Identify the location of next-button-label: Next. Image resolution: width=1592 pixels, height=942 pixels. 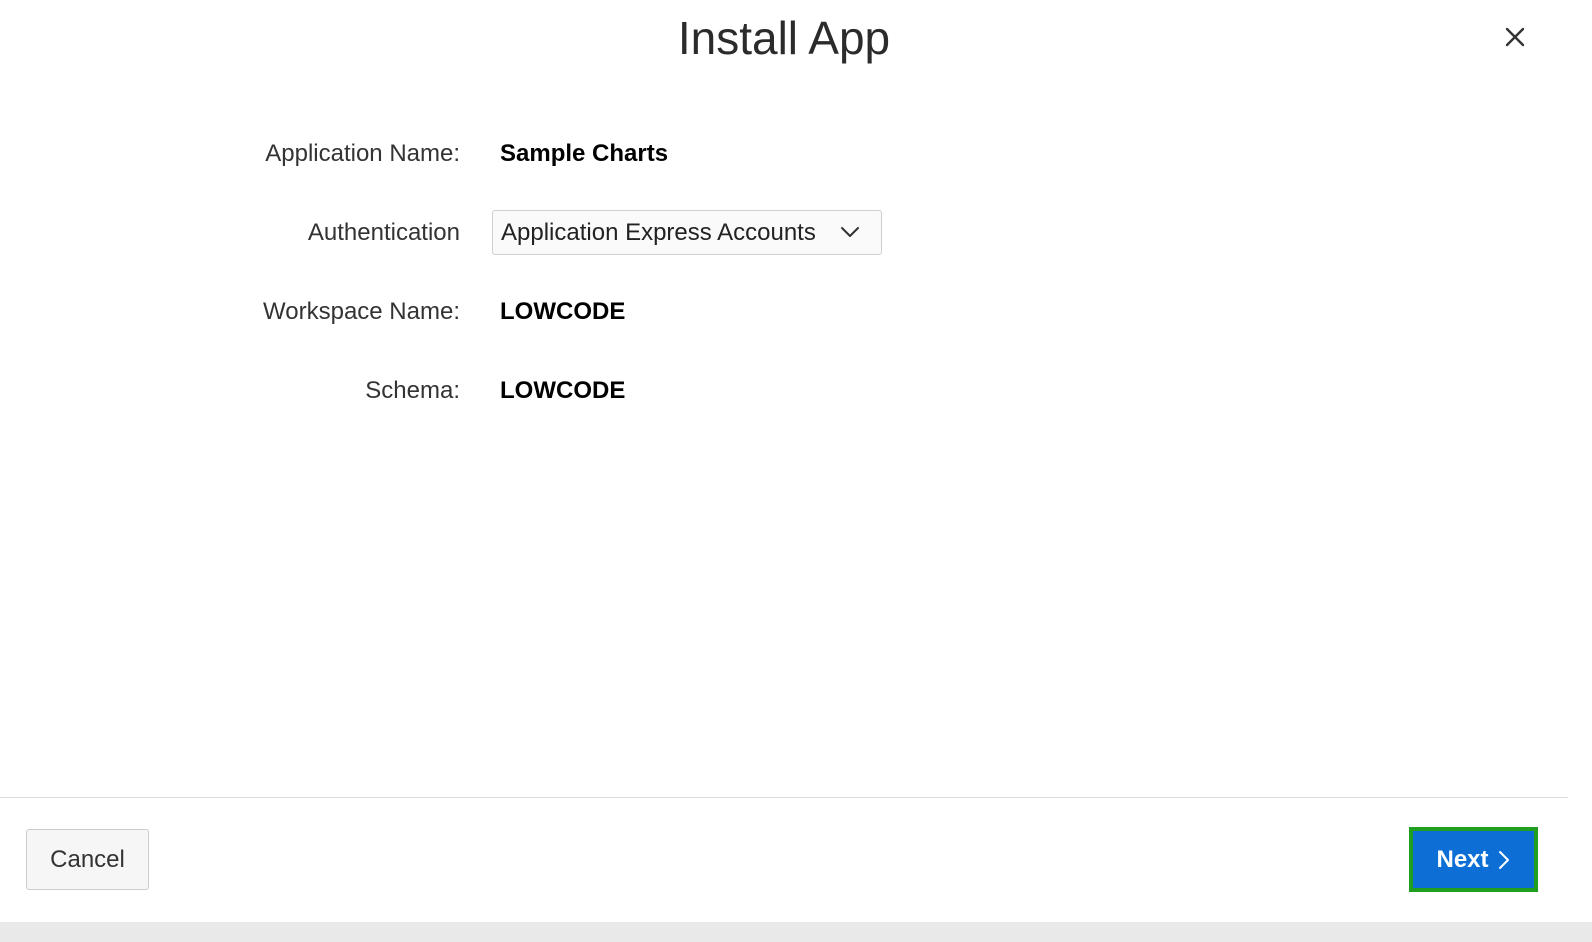
(1462, 859).